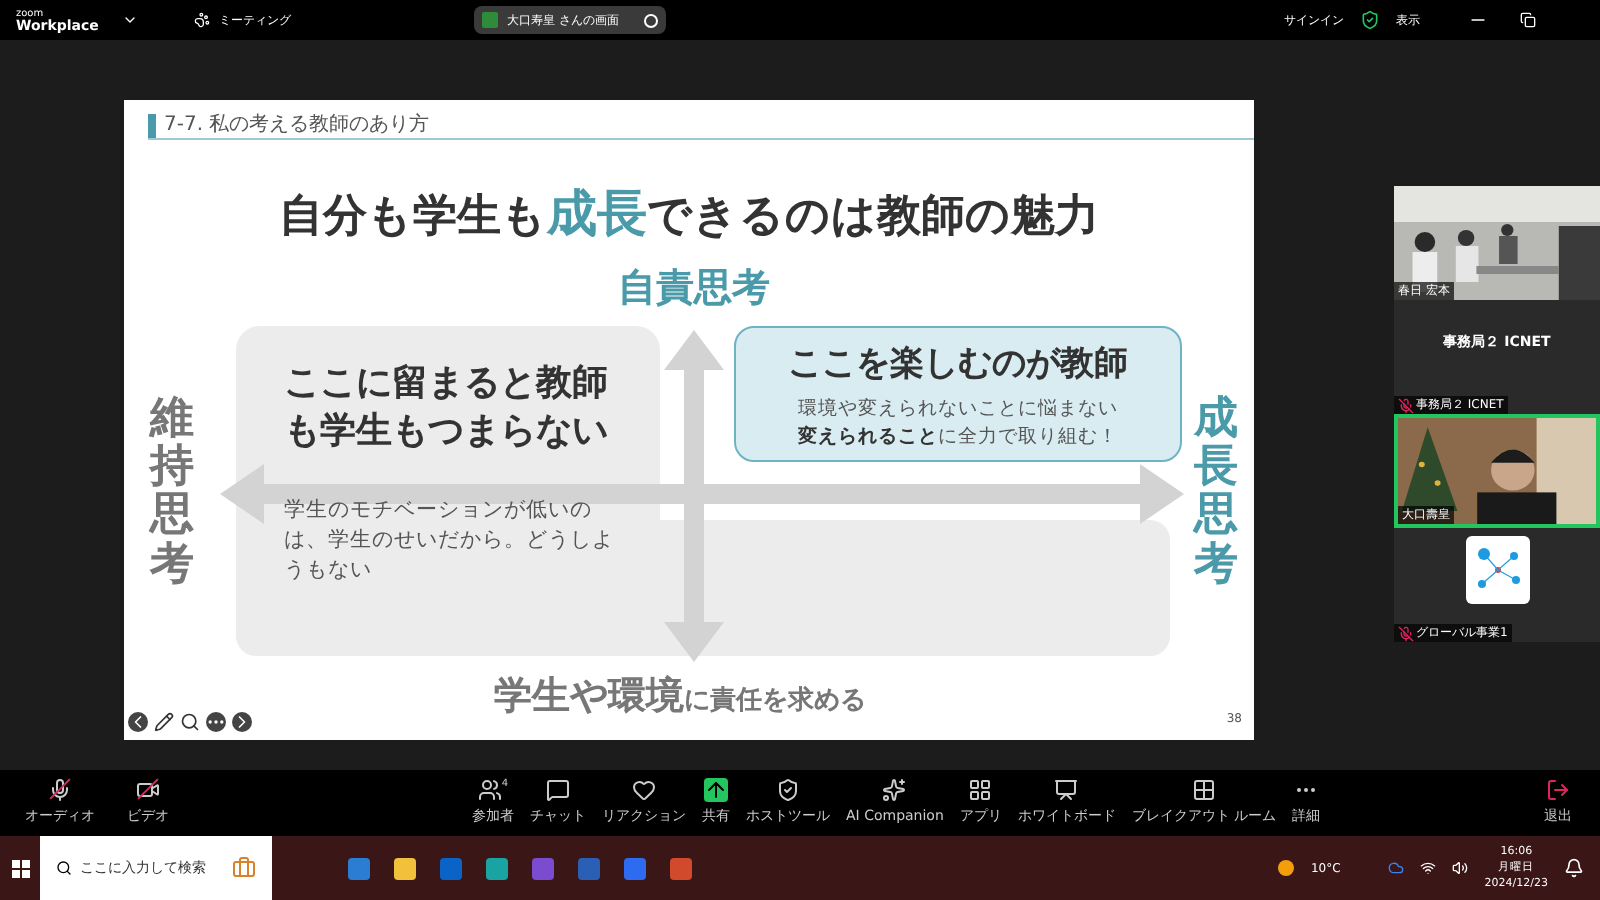 The image size is (1600, 900). What do you see at coordinates (1460, 868) in the screenshot?
I see `volume-icon` at bounding box center [1460, 868].